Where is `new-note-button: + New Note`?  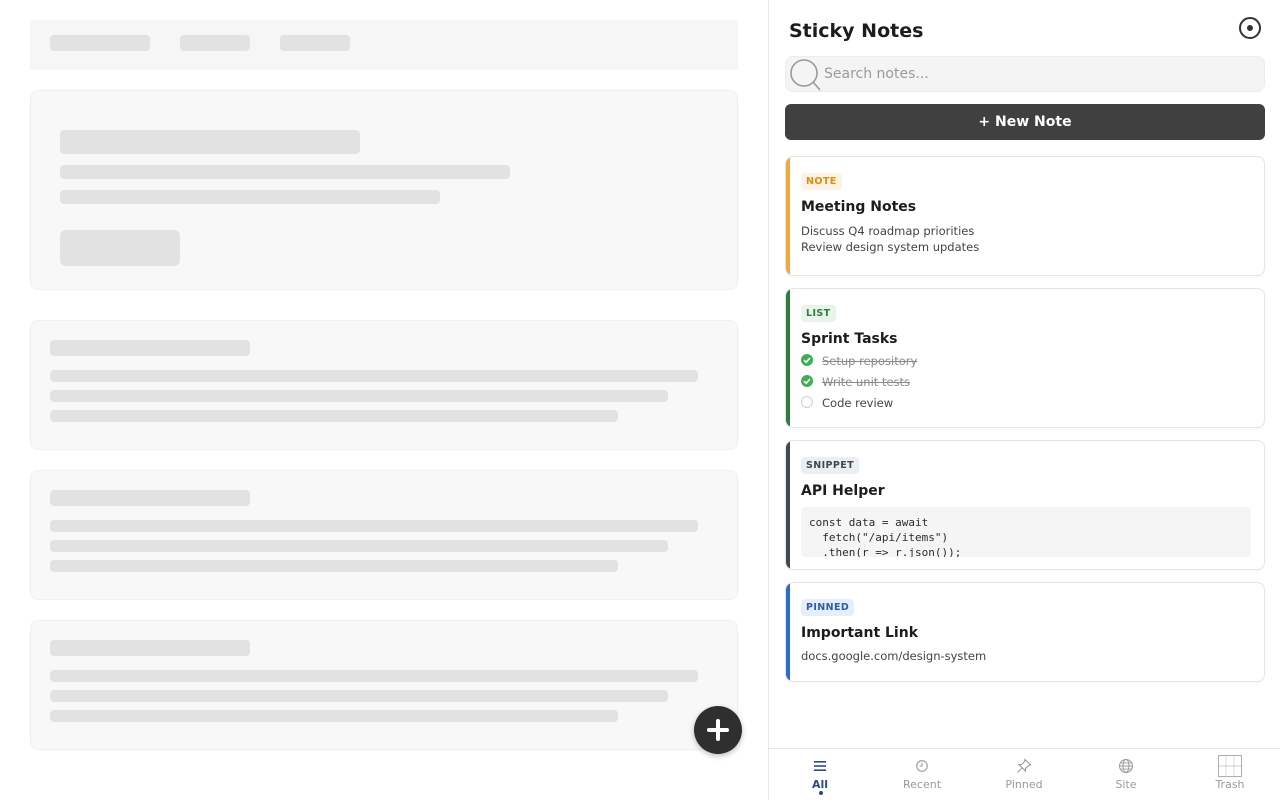
new-note-button: + New Note is located at coordinates (1025, 122).